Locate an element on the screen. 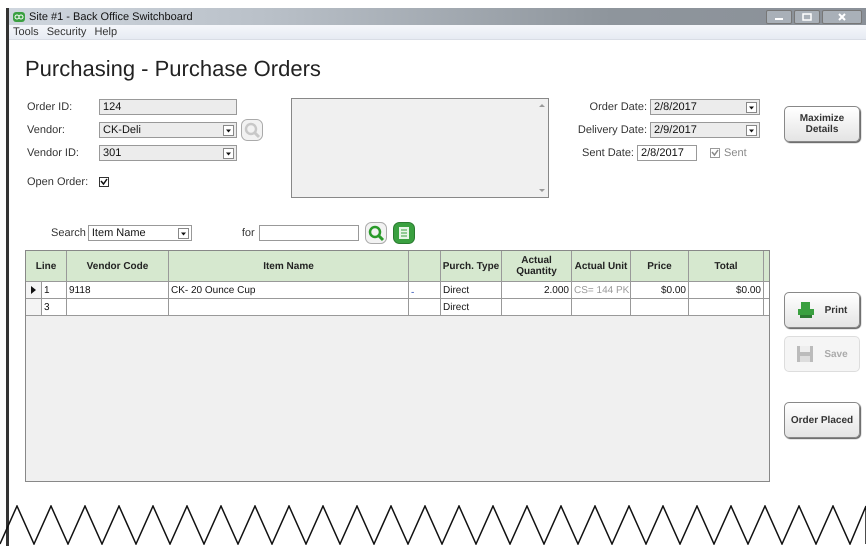 The width and height of the screenshot is (866, 546). menu-item: Tools is located at coordinates (26, 32).